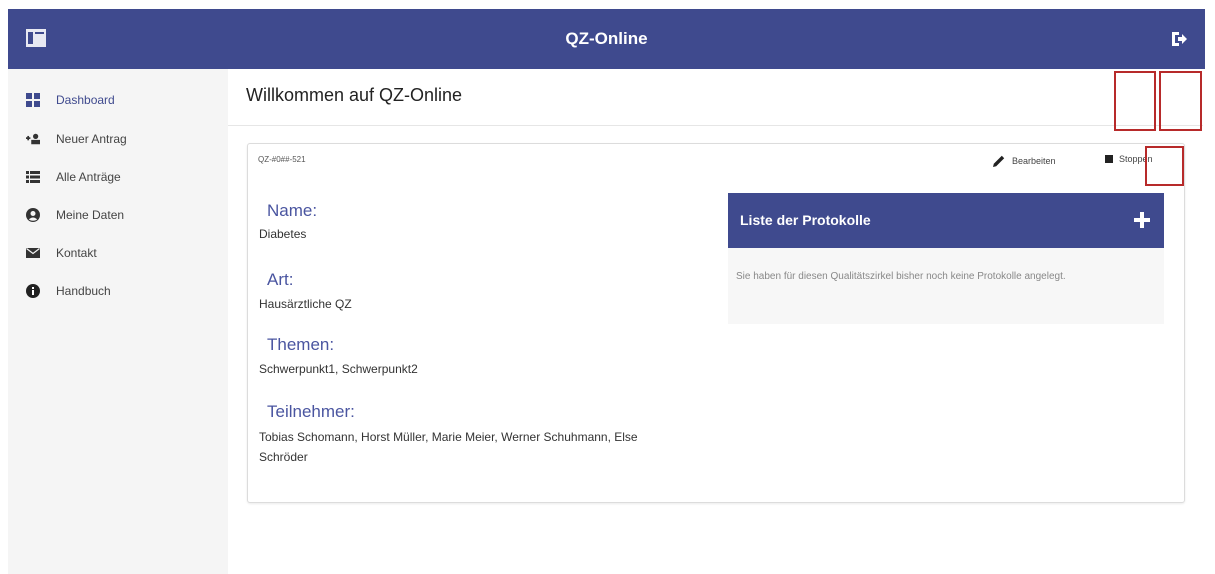 The image size is (1215, 574). I want to click on pencil-icon, so click(999, 161).